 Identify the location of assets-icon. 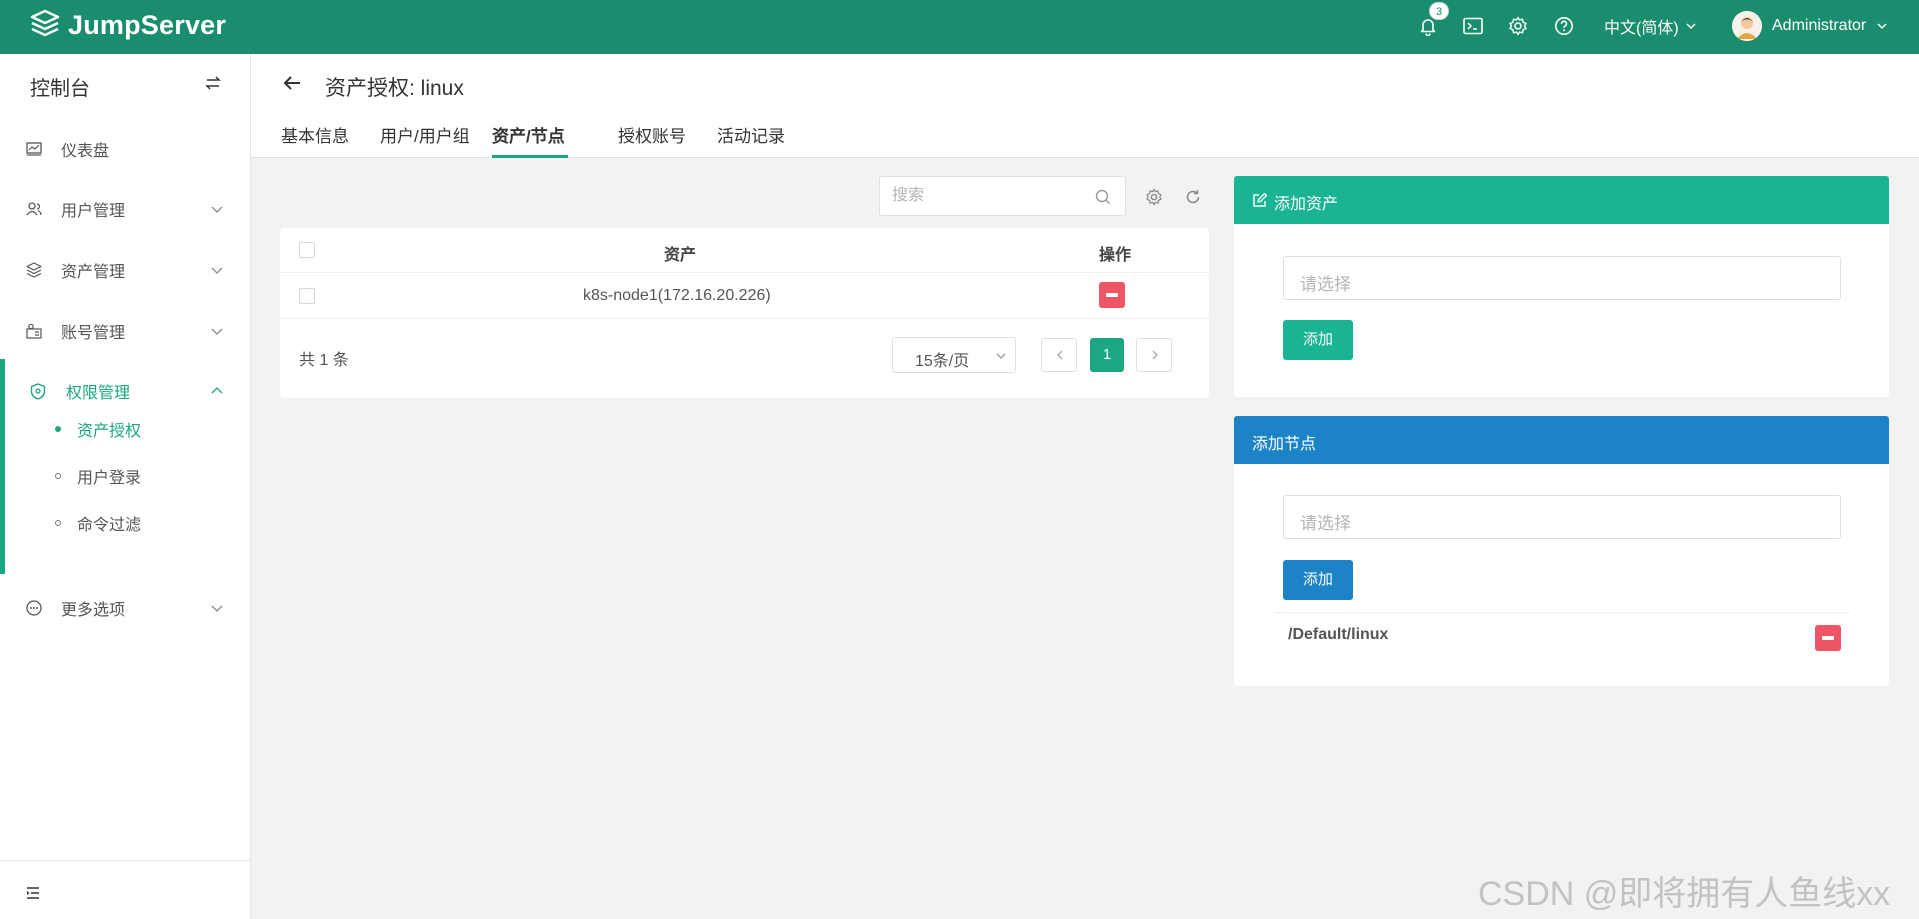
(34, 270).